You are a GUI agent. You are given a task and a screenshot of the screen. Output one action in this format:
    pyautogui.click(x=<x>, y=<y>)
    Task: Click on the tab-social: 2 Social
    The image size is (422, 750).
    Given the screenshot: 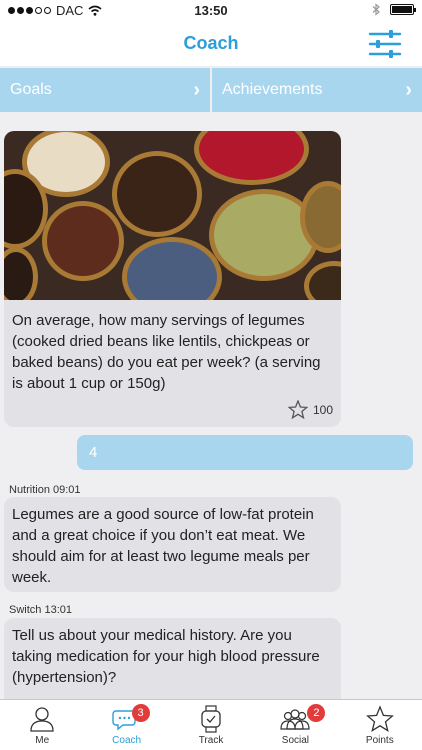 What is the action you would take?
    pyautogui.click(x=295, y=725)
    